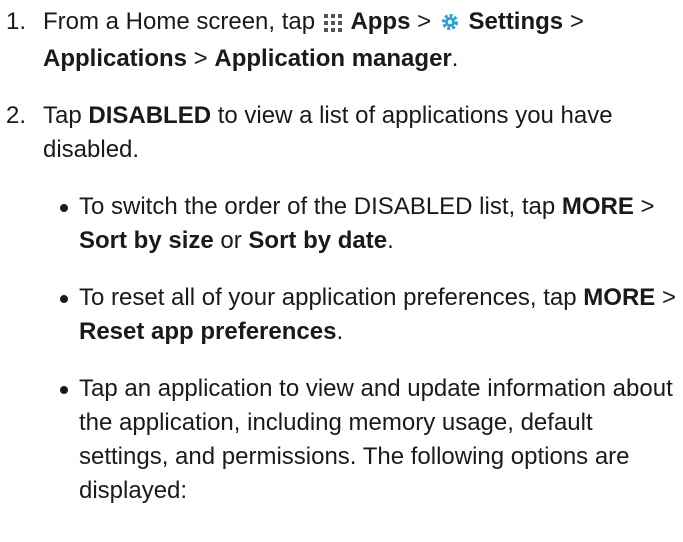 Image resolution: width=683 pixels, height=542 pixels. What do you see at coordinates (231, 240) in the screenshot?
I see `or-text: or` at bounding box center [231, 240].